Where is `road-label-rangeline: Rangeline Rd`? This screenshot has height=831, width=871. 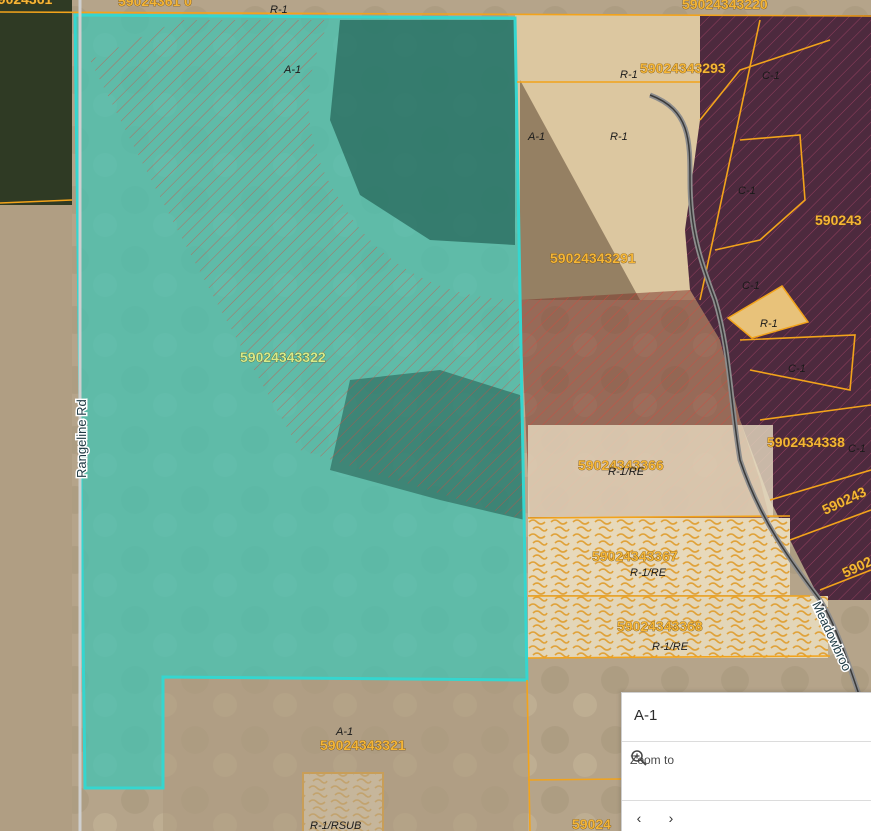 road-label-rangeline: Rangeline Rd is located at coordinates (81, 438).